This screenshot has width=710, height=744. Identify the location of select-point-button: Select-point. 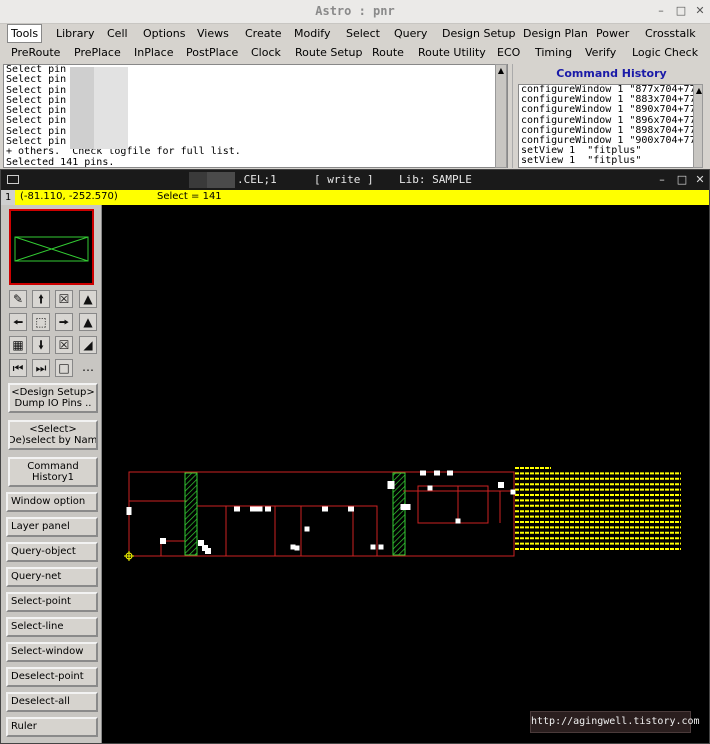
(52, 602).